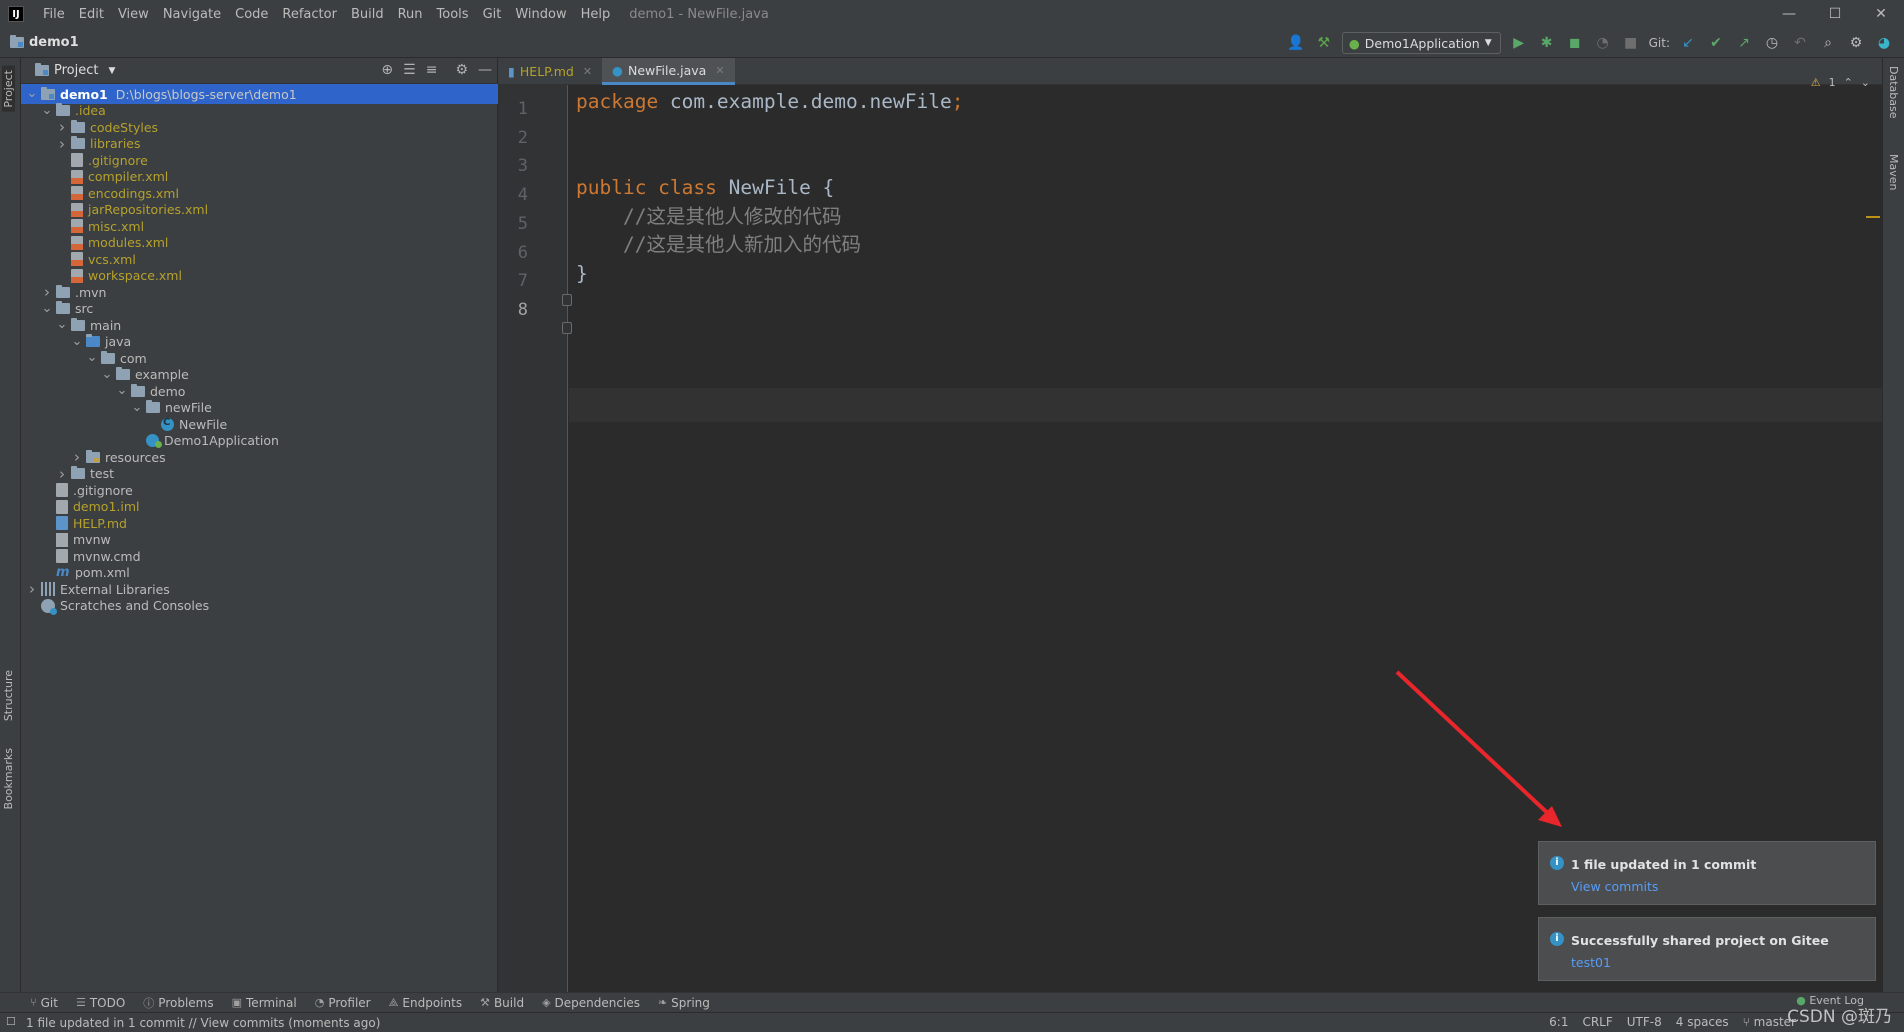 The image size is (1904, 1032). I want to click on menu-refactor: Refactor, so click(309, 14).